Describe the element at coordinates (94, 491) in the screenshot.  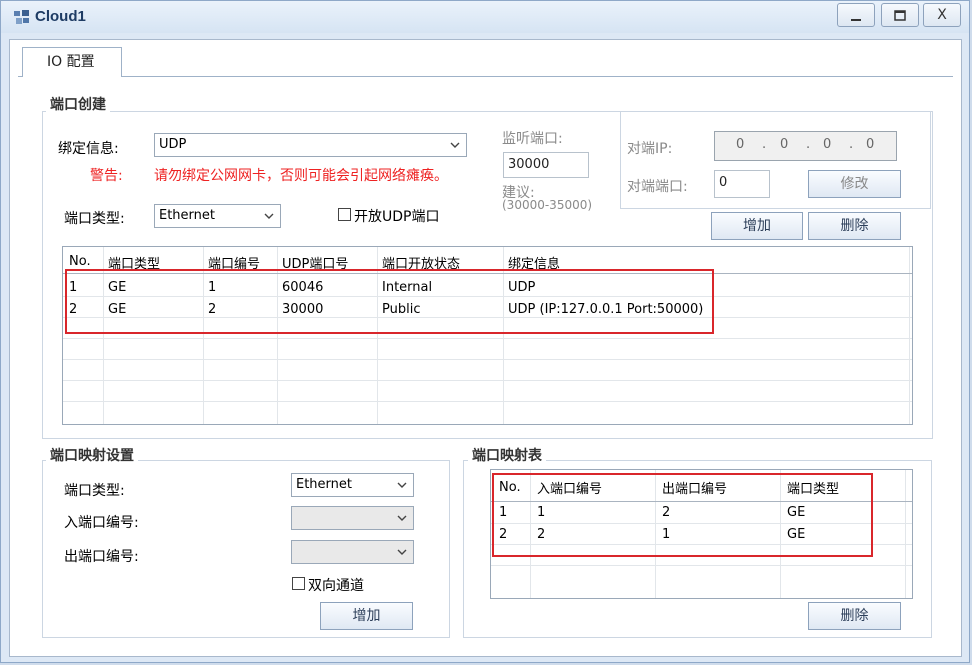
I see `map-port-type-label: 端口类型:` at that location.